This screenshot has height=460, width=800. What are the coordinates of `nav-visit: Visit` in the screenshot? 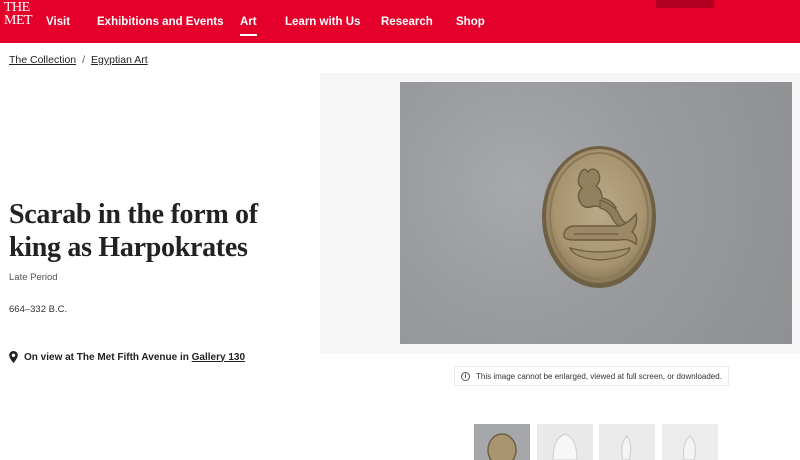 It's located at (58, 22).